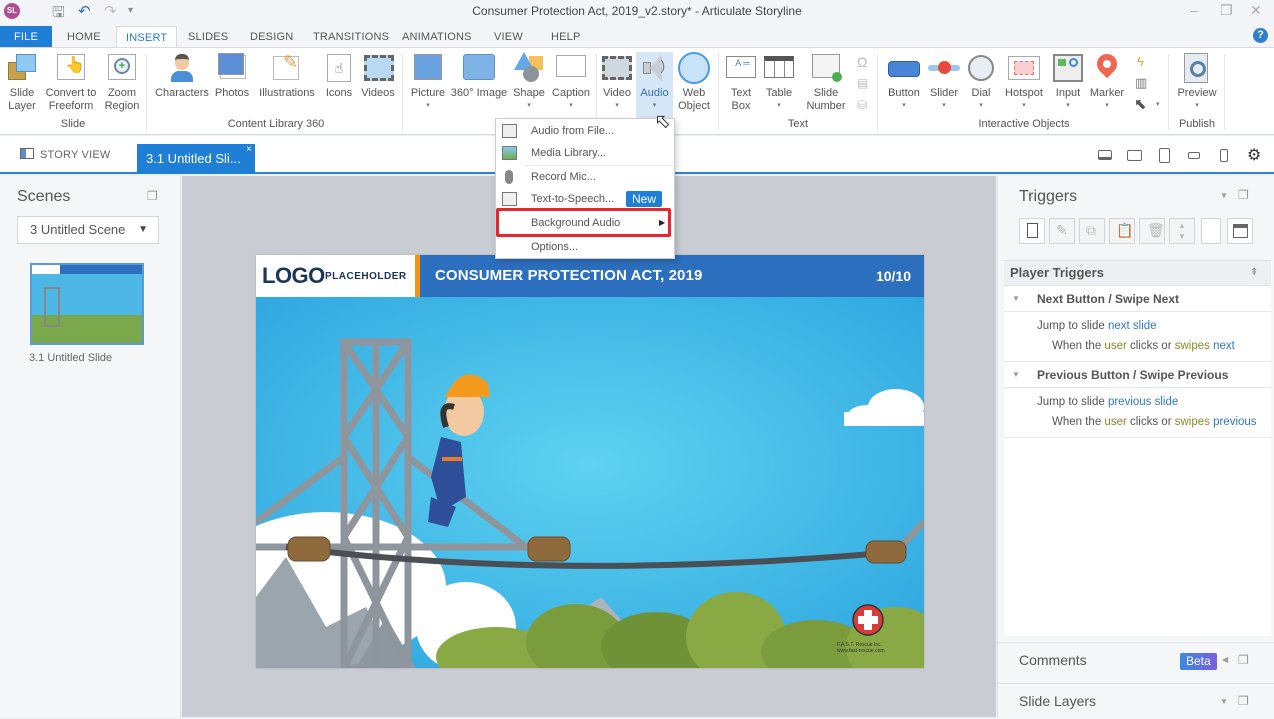 This screenshot has height=719, width=1274. I want to click on text-box-button: A ═ Text Box, so click(741, 82).